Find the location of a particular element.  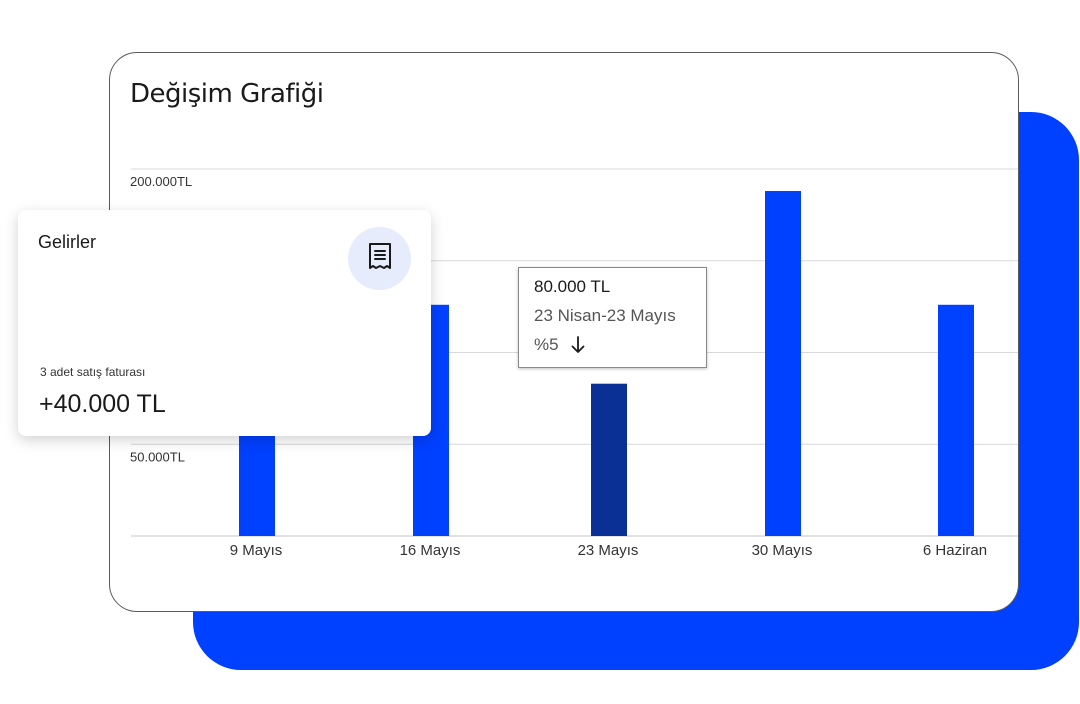

x-tick-label: 23 Mayıs is located at coordinates (608, 550).